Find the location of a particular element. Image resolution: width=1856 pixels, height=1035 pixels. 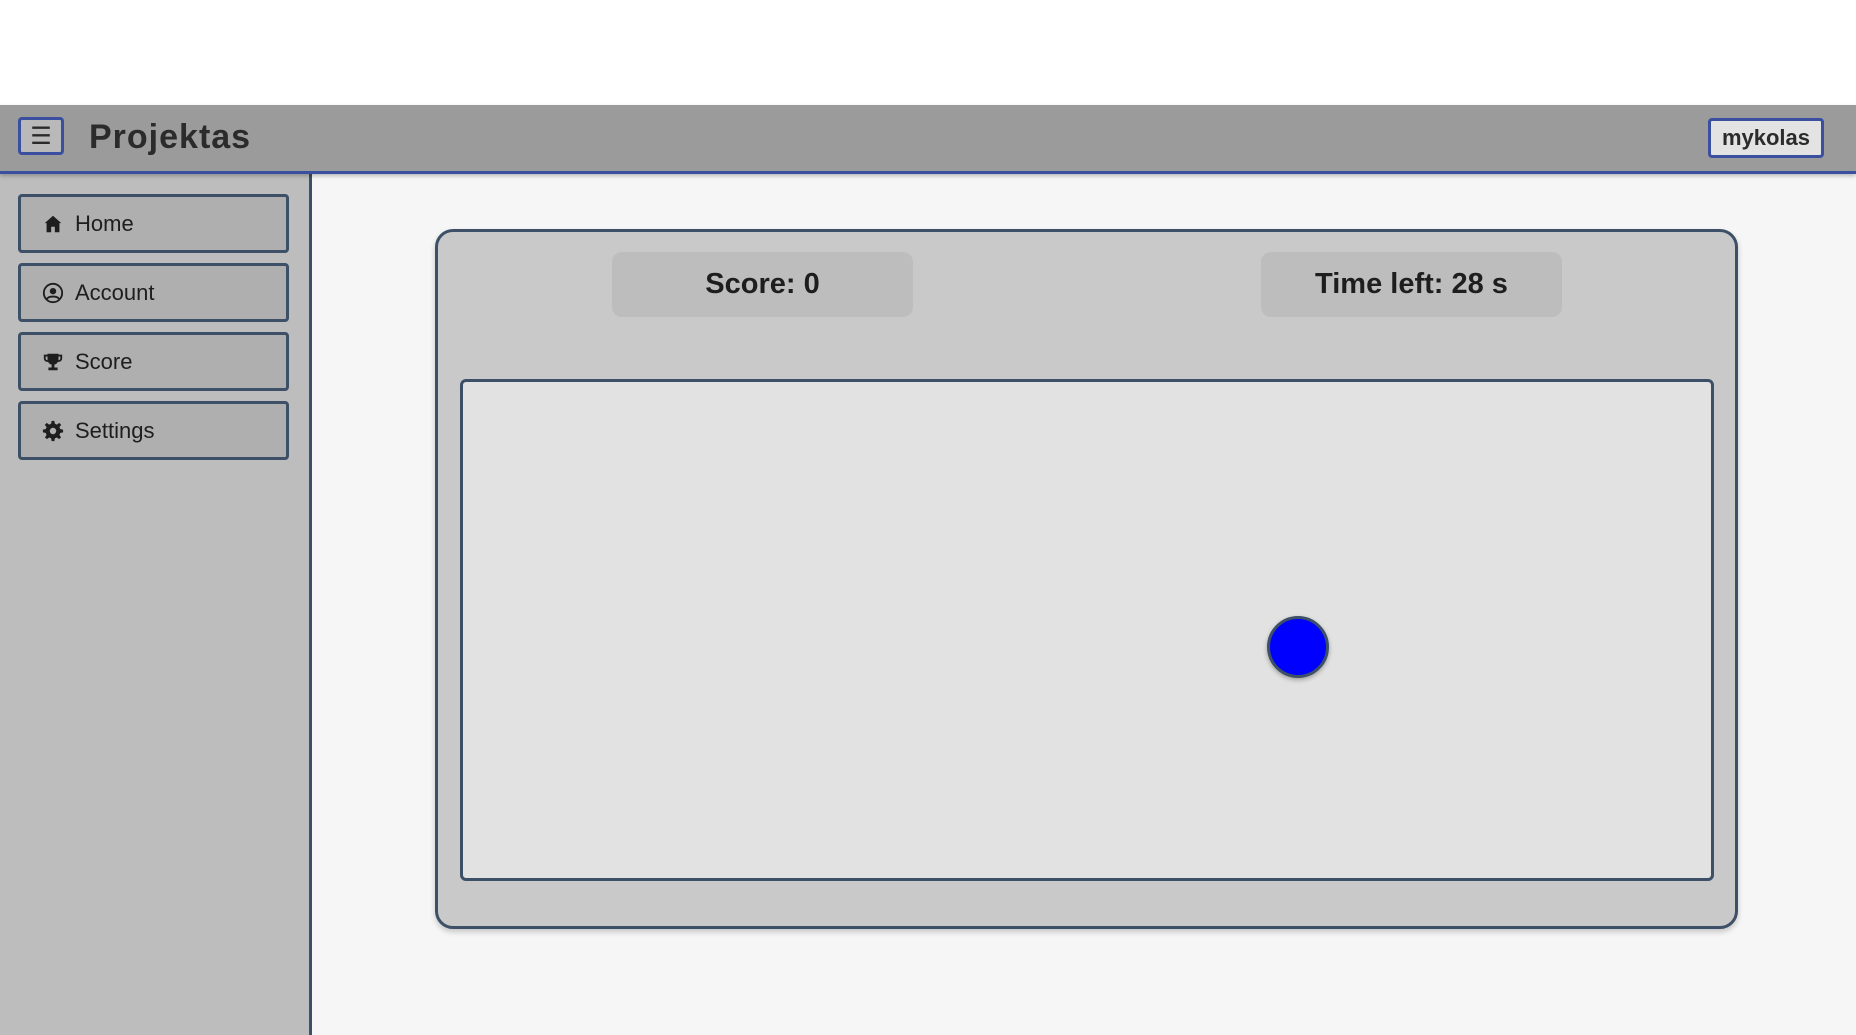

menu-toggle-button: ☰ is located at coordinates (41, 136).